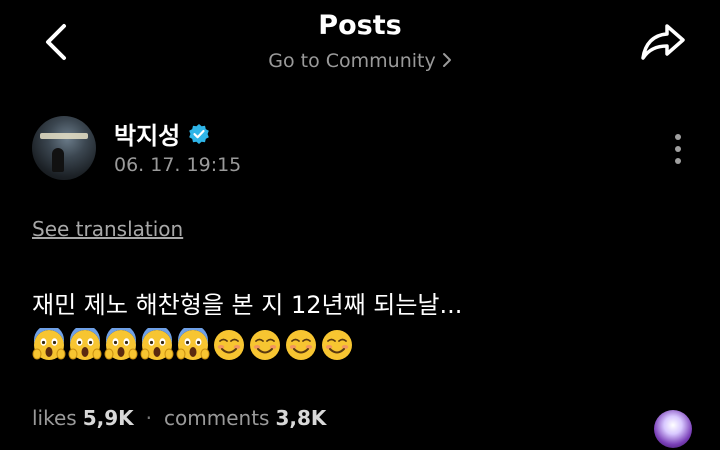 The width and height of the screenshot is (720, 450). What do you see at coordinates (360, 25) in the screenshot?
I see `page-title: Posts` at bounding box center [360, 25].